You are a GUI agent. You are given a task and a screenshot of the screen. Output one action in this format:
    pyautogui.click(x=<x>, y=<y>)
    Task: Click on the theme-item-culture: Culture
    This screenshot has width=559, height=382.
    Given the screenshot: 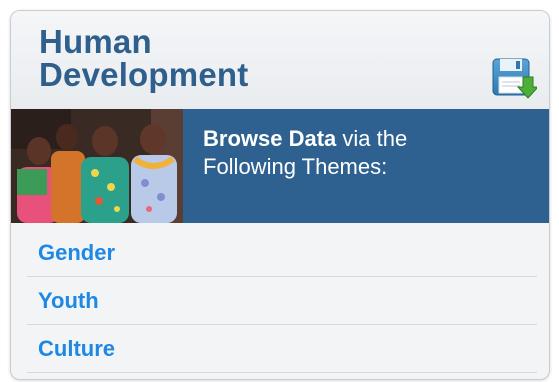 What is the action you would take?
    pyautogui.click(x=282, y=349)
    